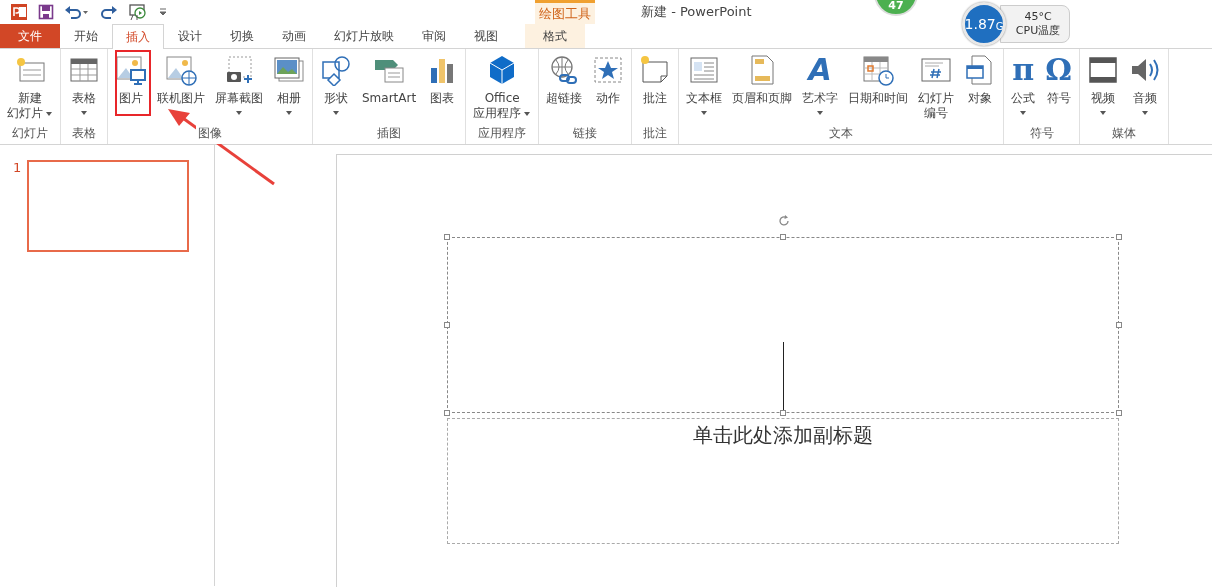 The height and width of the screenshot is (587, 1212). I want to click on ribbon-button: π 公式, so click(1023, 86).